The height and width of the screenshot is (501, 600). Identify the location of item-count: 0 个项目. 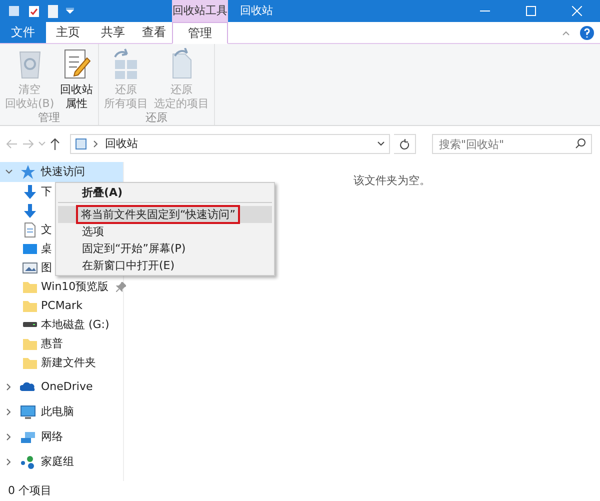
(30, 491).